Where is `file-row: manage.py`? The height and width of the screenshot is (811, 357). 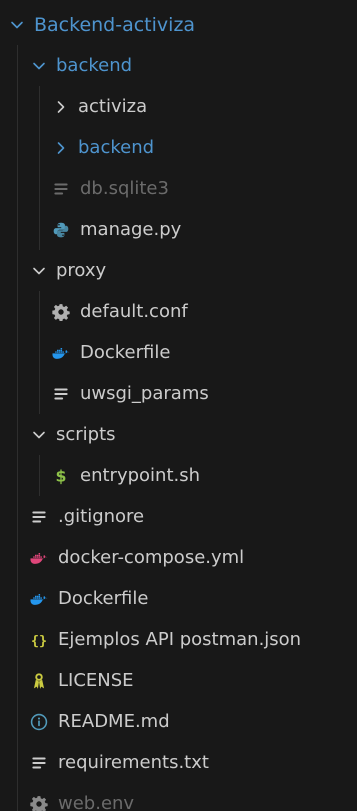
file-row: manage.py is located at coordinates (178, 229).